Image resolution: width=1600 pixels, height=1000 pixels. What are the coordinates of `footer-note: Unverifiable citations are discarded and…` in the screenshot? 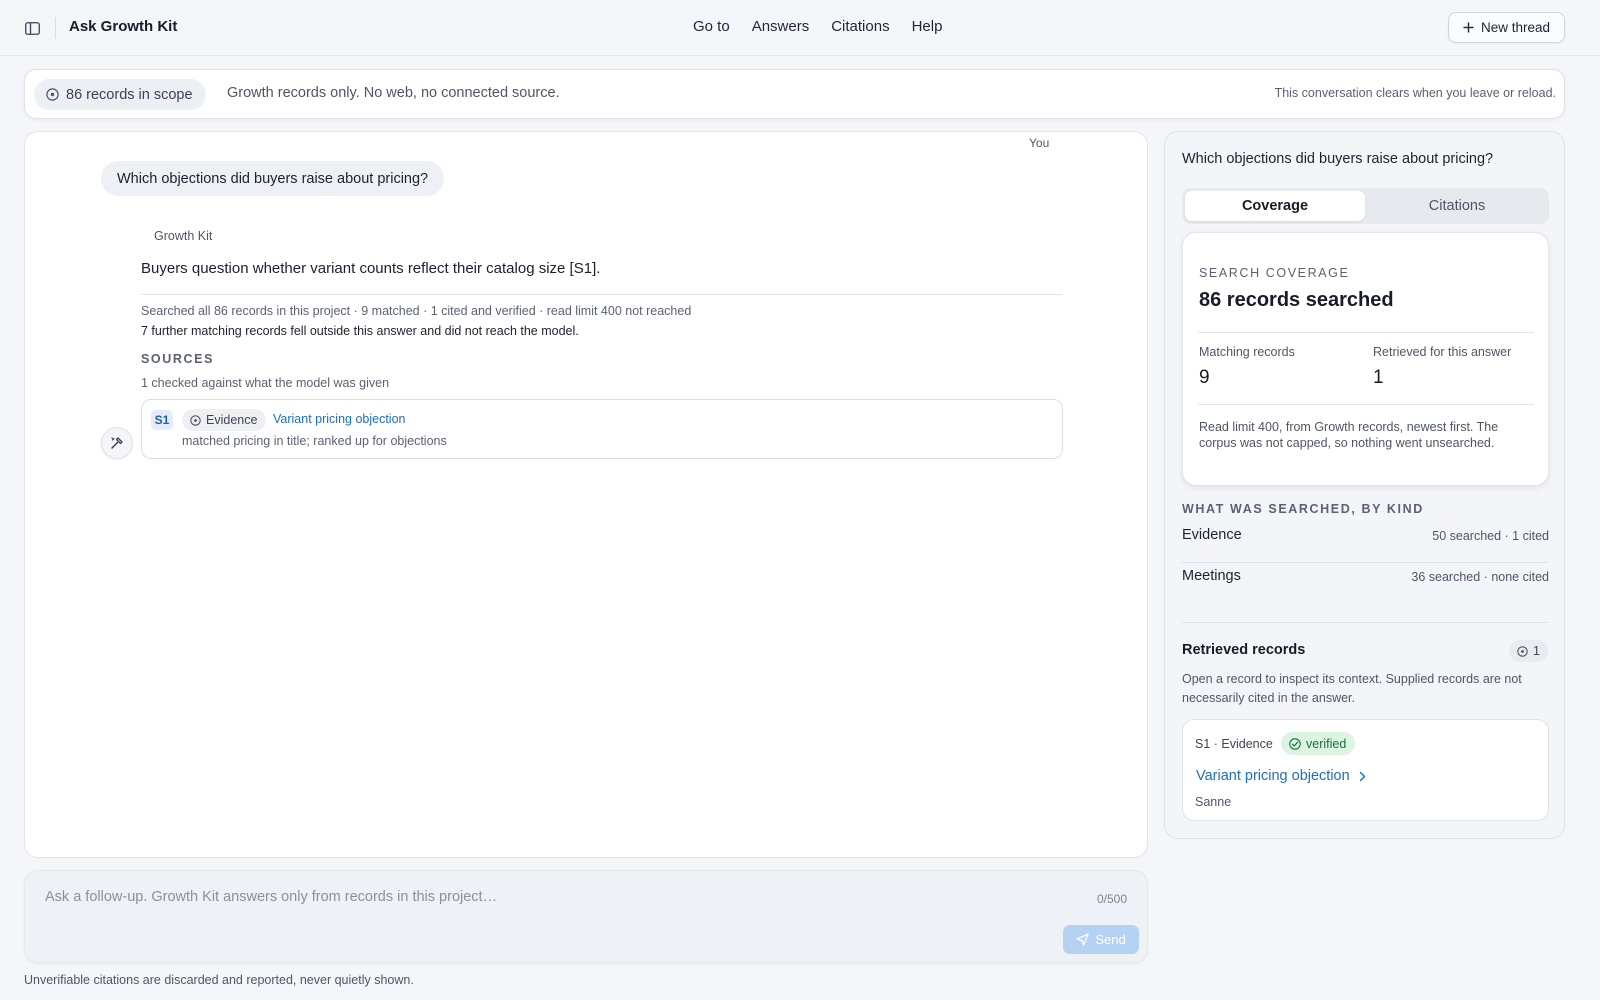 It's located at (219, 980).